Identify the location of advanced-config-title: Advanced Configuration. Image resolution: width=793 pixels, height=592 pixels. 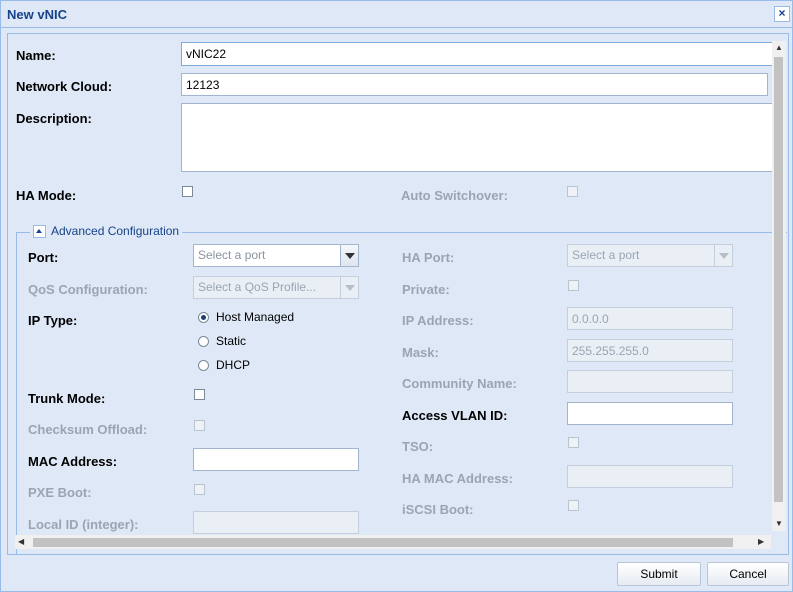
(115, 231).